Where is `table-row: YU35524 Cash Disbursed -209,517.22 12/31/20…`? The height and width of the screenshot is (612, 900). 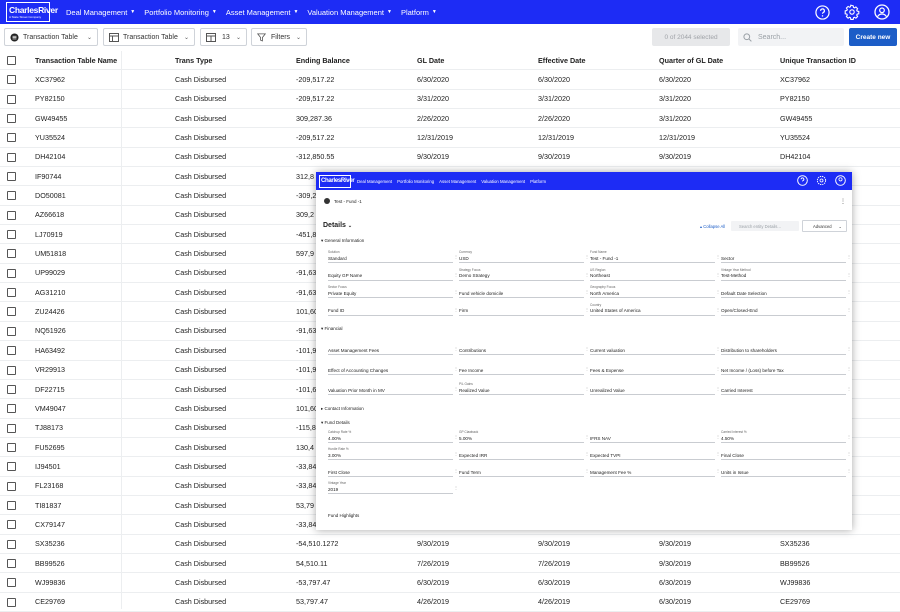 table-row: YU35524 Cash Disbursed -209,517.22 12/31/20… is located at coordinates (450, 138).